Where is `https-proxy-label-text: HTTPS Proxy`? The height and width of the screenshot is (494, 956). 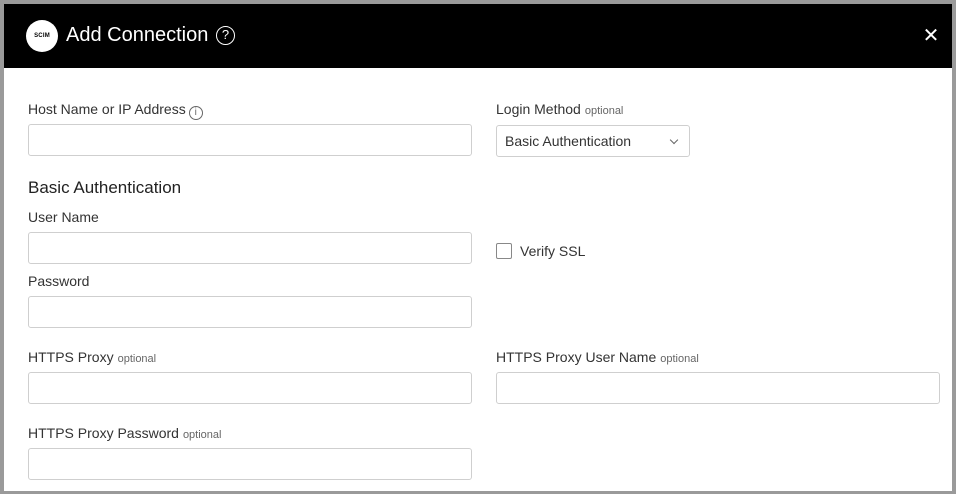 https-proxy-label-text: HTTPS Proxy is located at coordinates (71, 357).